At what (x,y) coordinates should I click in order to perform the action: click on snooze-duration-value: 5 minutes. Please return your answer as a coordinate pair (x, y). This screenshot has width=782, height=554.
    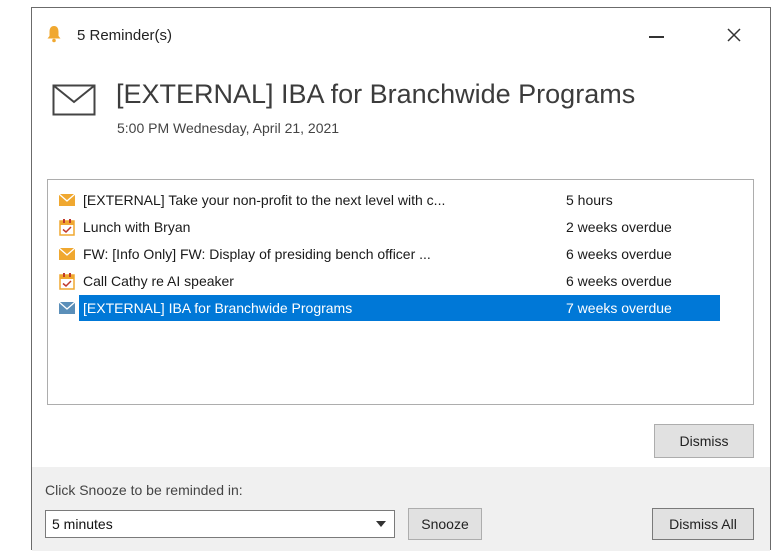
    Looking at the image, I should click on (82, 524).